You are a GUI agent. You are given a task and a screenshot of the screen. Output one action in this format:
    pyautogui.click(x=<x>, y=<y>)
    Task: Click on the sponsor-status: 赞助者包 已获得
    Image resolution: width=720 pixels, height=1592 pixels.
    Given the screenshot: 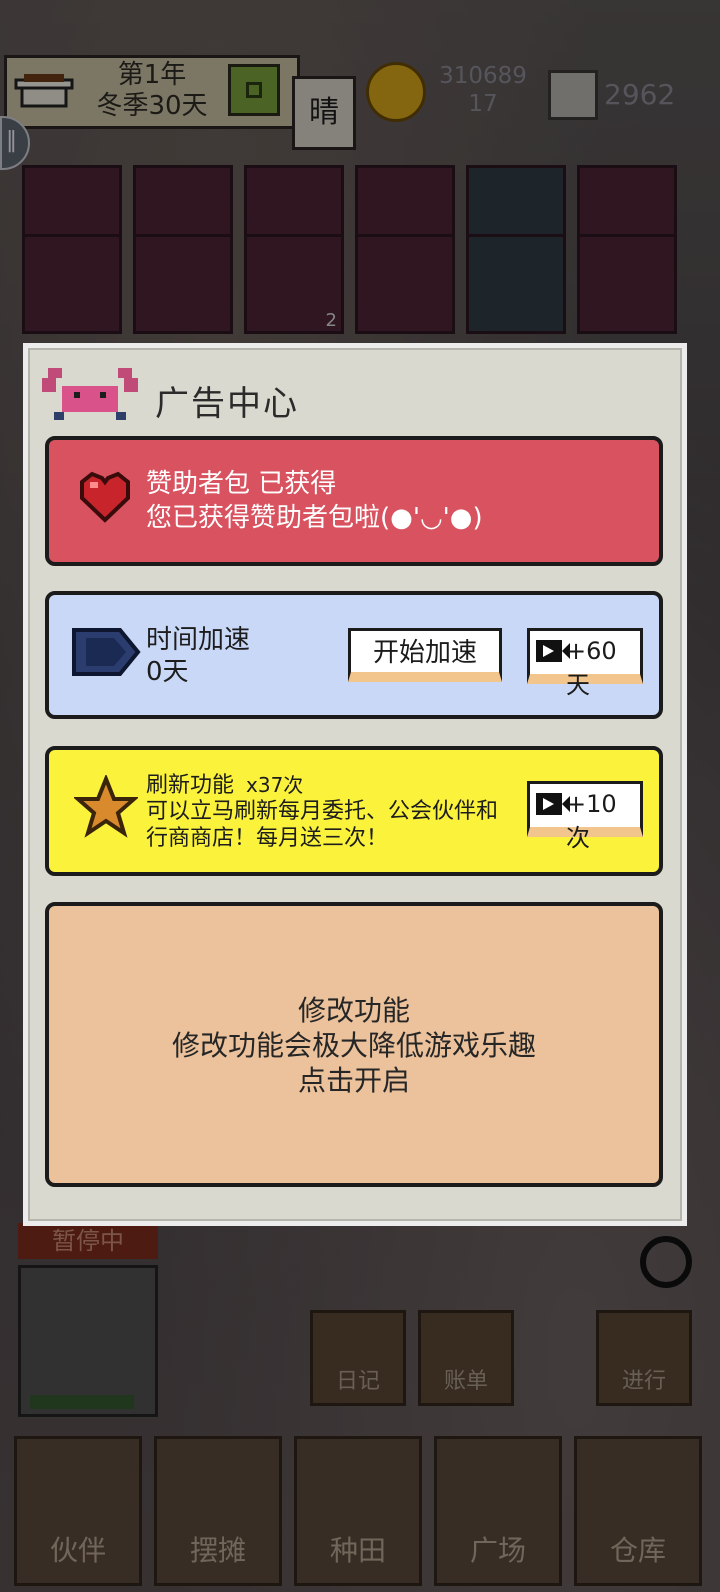 What is the action you would take?
    pyautogui.click(x=241, y=484)
    